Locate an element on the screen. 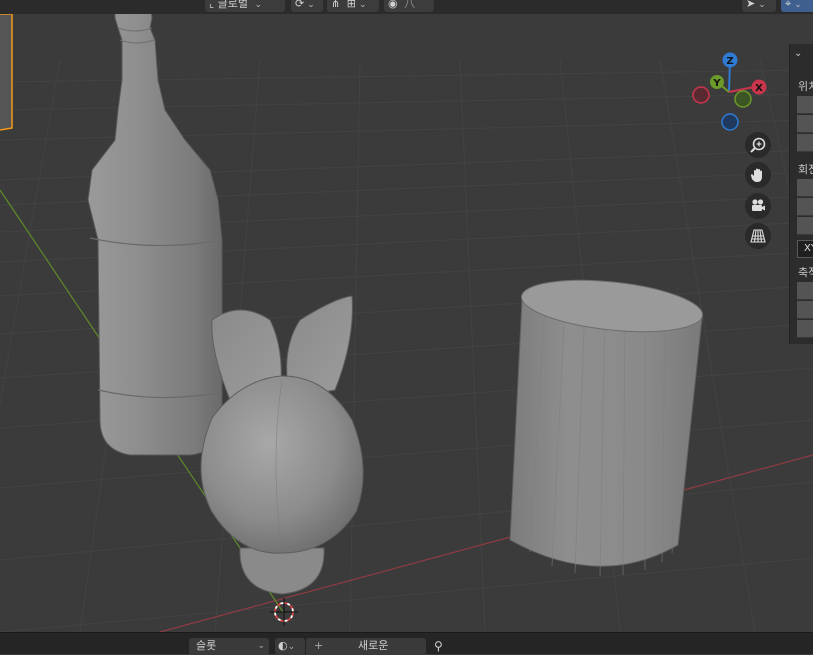 Image resolution: width=813 pixels, height=655 pixels. viewport-header: ⌞ 글로벌 ⌄ ⟳ ⌄ ⋔ ⊞ ⌄ ◉ 八 ➤ ⌄ ⌖ ⌄ is located at coordinates (406, 7).